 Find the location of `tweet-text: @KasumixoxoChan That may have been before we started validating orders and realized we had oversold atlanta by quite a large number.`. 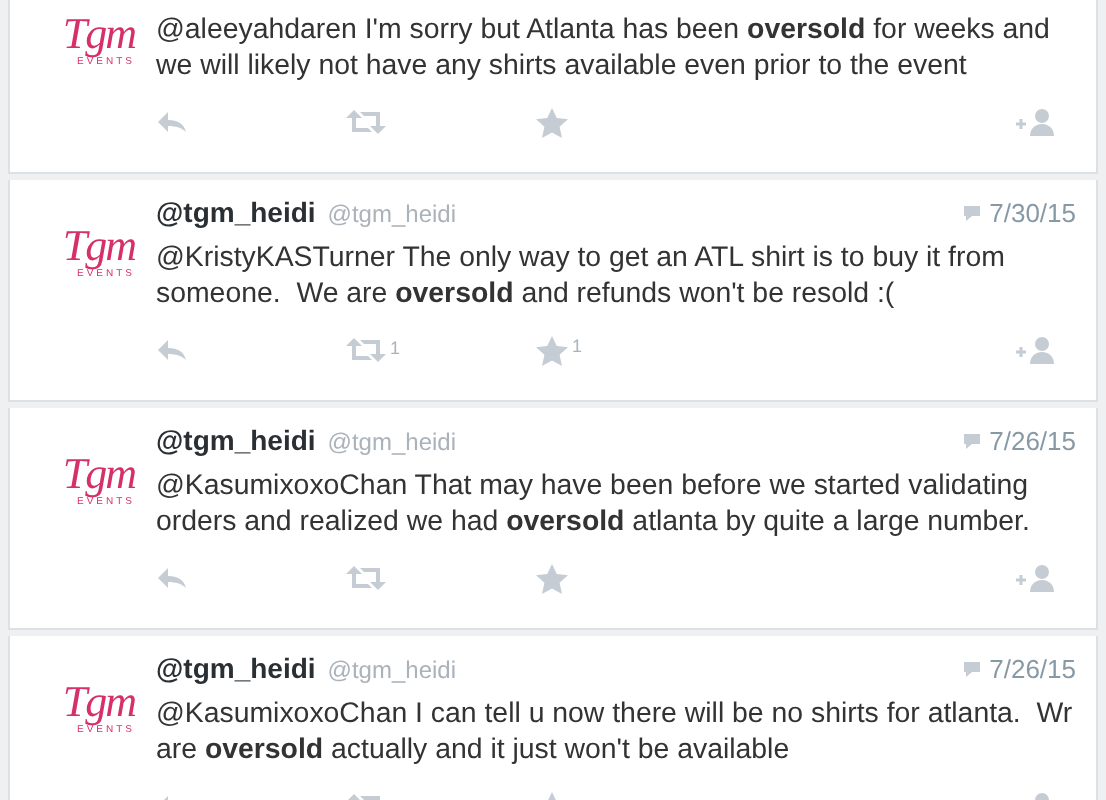

tweet-text: @KasumixoxoChan That may have been before we started validating orders and realized we had oversold atlanta by quite a large number. is located at coordinates (594, 504).